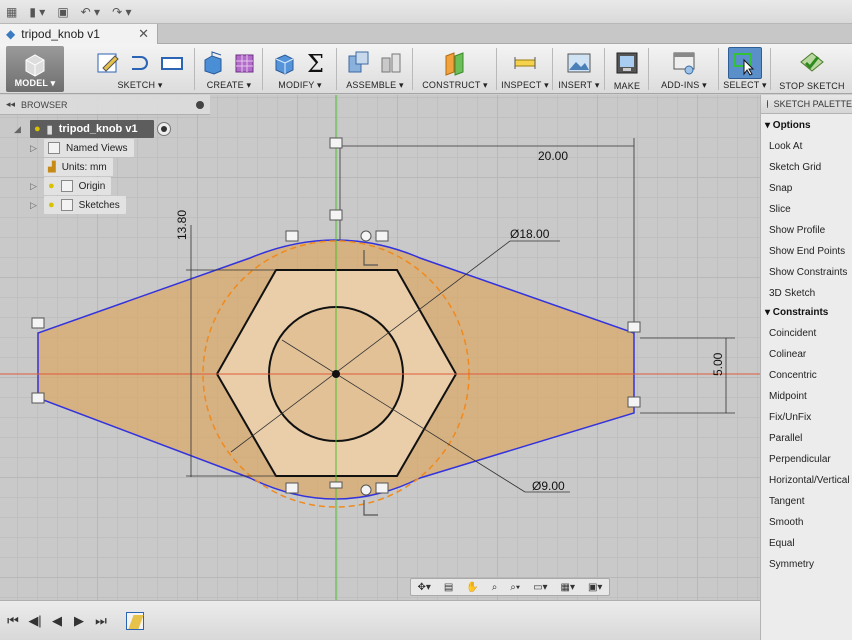  I want to click on undo-icon: ↶ ▾, so click(90, 12).